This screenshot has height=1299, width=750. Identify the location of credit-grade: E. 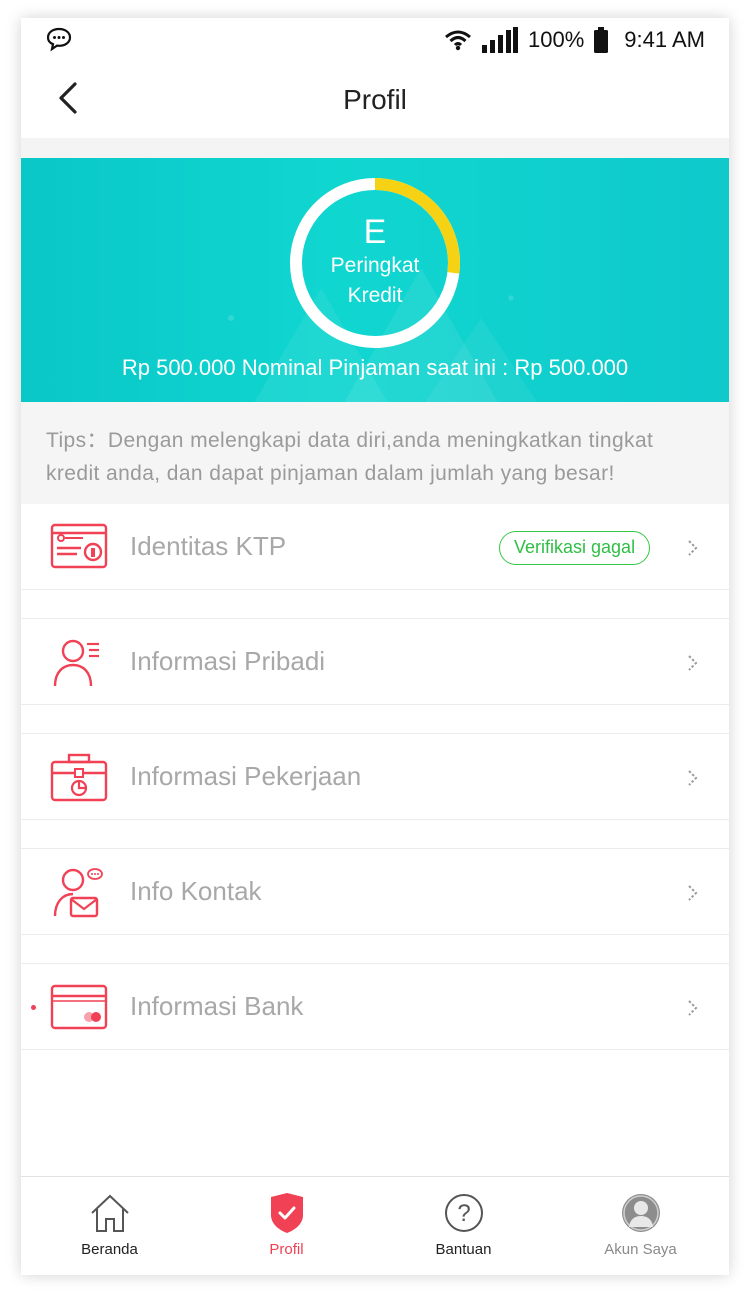
(375, 232).